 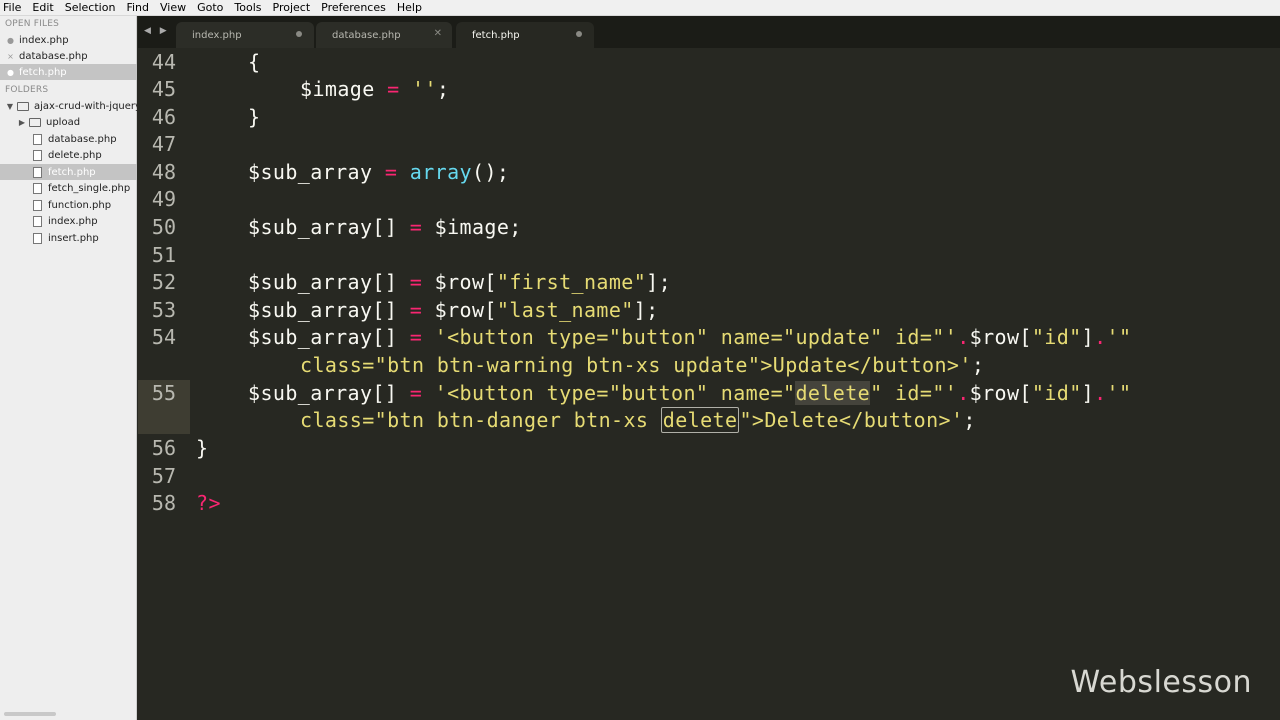 I want to click on close-icon: ✕, so click(x=438, y=33).